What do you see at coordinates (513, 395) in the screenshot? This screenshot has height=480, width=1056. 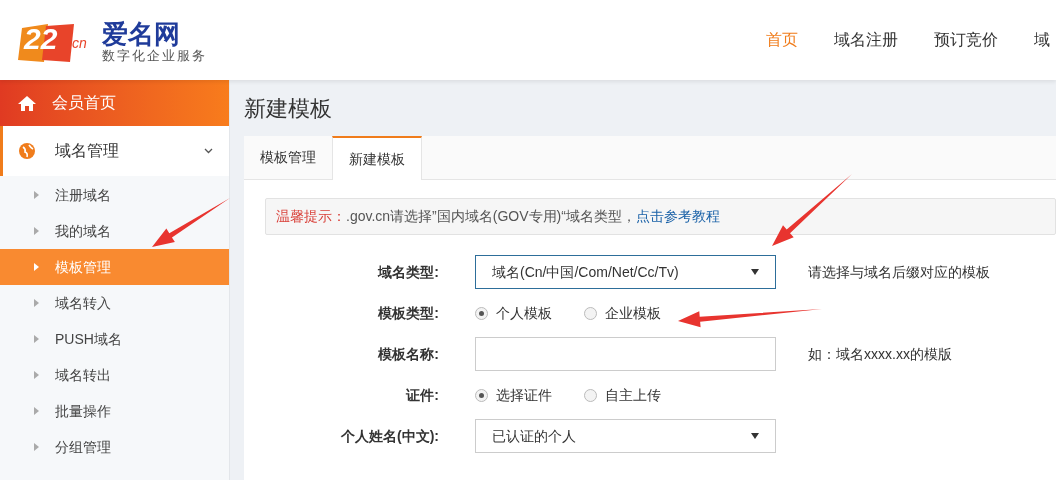 I see `radio-option: 选择证件` at bounding box center [513, 395].